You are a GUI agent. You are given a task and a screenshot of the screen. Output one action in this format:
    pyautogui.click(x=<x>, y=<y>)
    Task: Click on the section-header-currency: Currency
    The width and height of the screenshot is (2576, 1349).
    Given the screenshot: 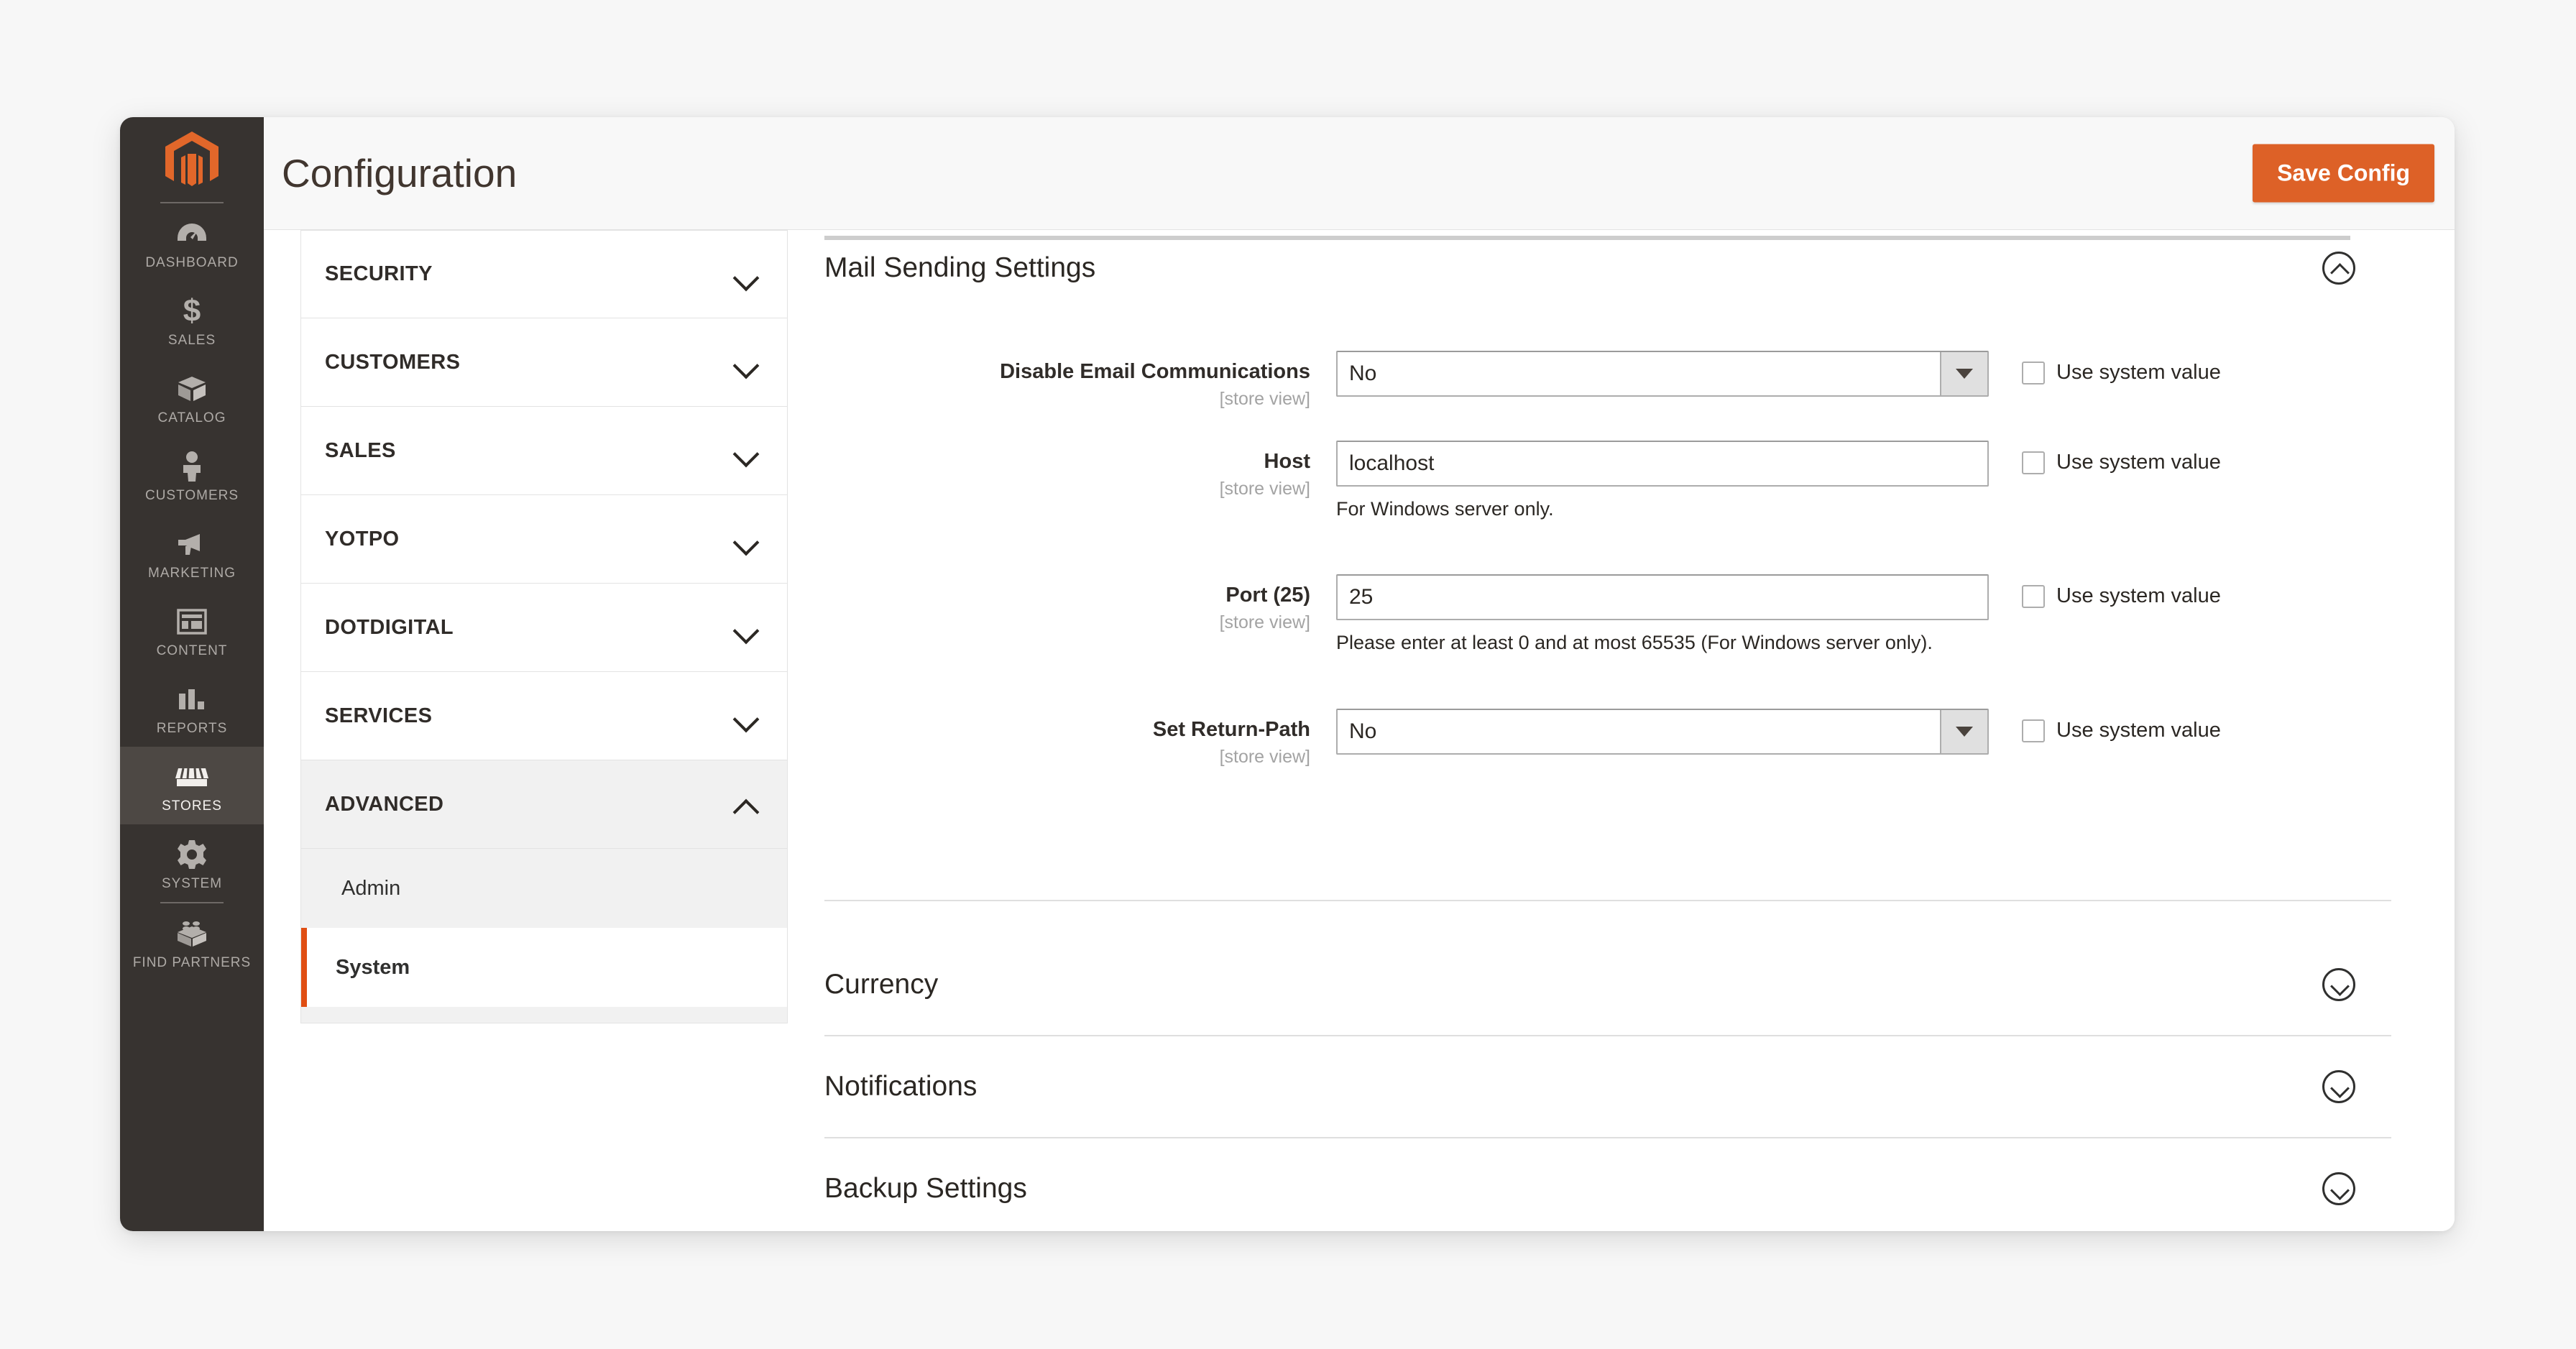 What is the action you would take?
    pyautogui.click(x=1589, y=985)
    